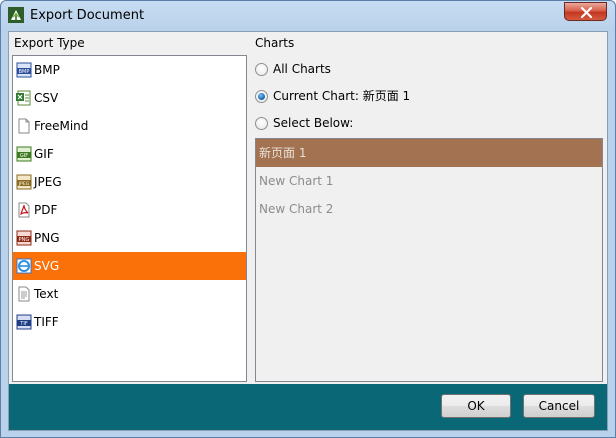  Describe the element at coordinates (48, 182) in the screenshot. I see `export-type-label-text: JPEG` at that location.